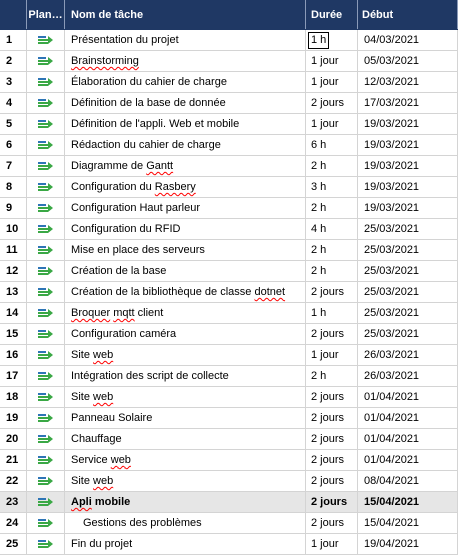 This screenshot has height=555, width=458. I want to click on task-start: 17/03/2021, so click(408, 103).